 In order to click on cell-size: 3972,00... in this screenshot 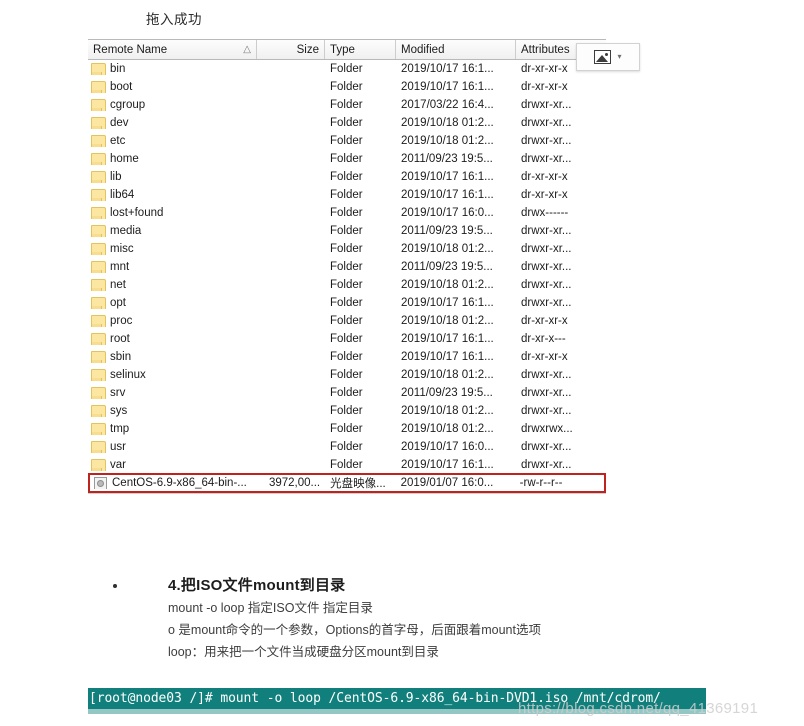, I will do `click(294, 483)`.